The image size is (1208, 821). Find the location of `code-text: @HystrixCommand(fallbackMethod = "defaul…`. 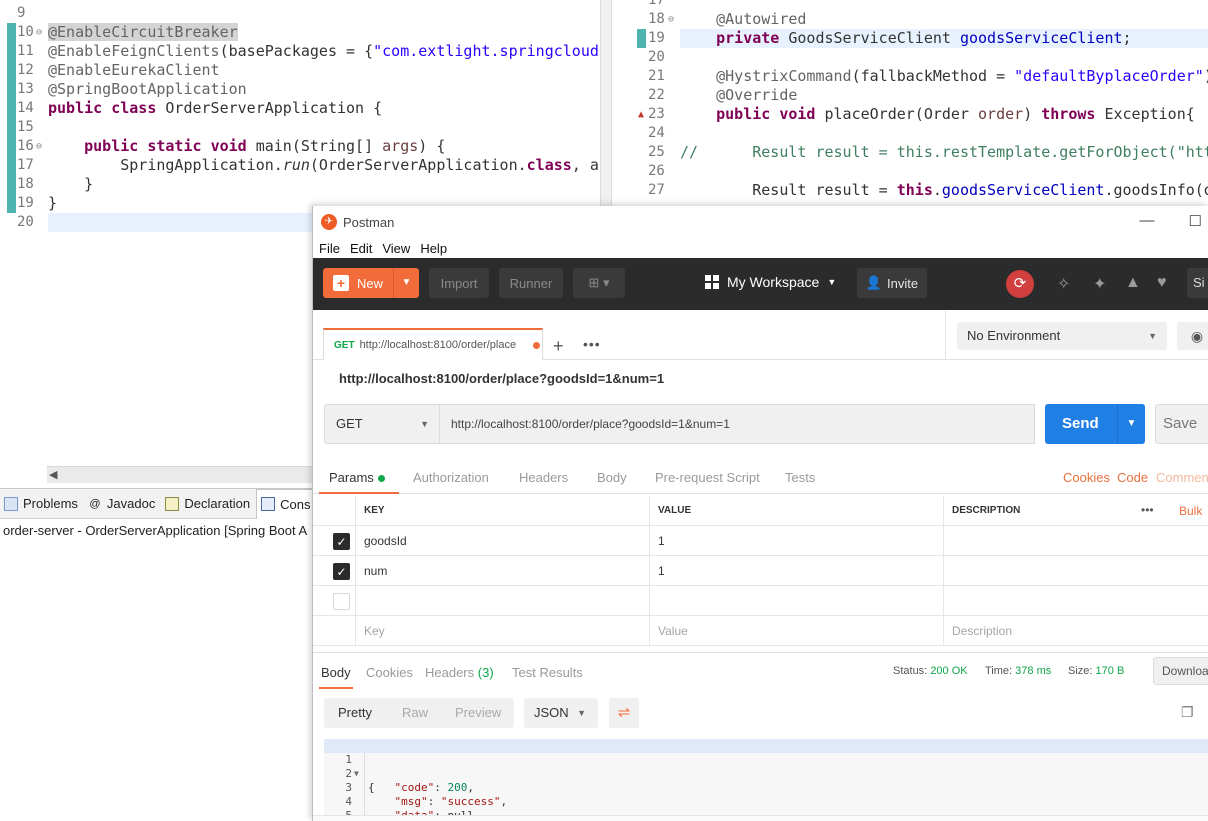

code-text: @HystrixCommand(fallbackMethod = "defaul… is located at coordinates (944, 76).